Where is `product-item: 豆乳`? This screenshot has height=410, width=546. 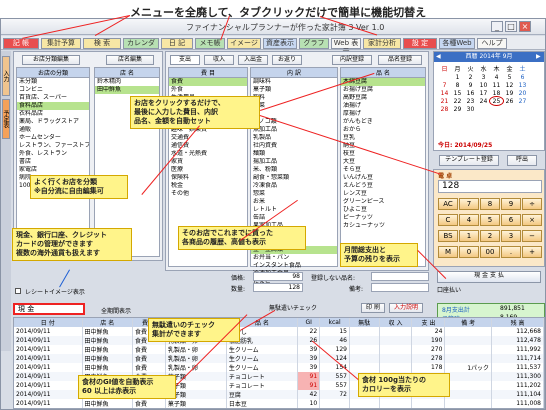 product-item: 豆乳 is located at coordinates (383, 138).